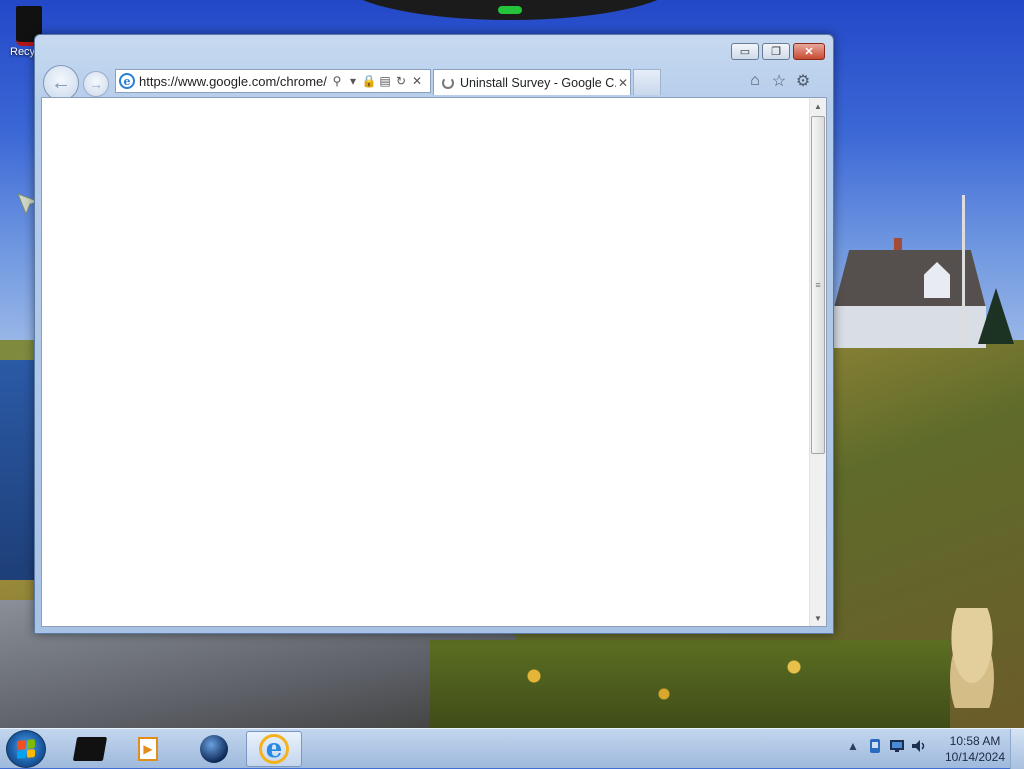 The height and width of the screenshot is (769, 1024). I want to click on taskbar-clock: 10:58 AM 10/14/2024, so click(975, 749).